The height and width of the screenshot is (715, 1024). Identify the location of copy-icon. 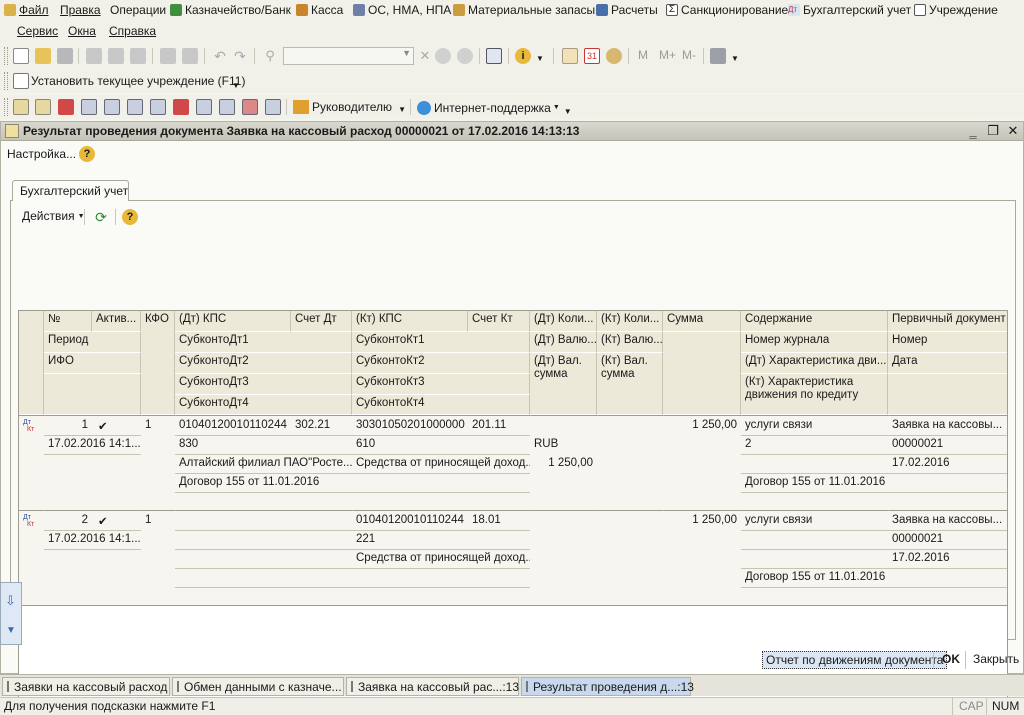
(116, 56).